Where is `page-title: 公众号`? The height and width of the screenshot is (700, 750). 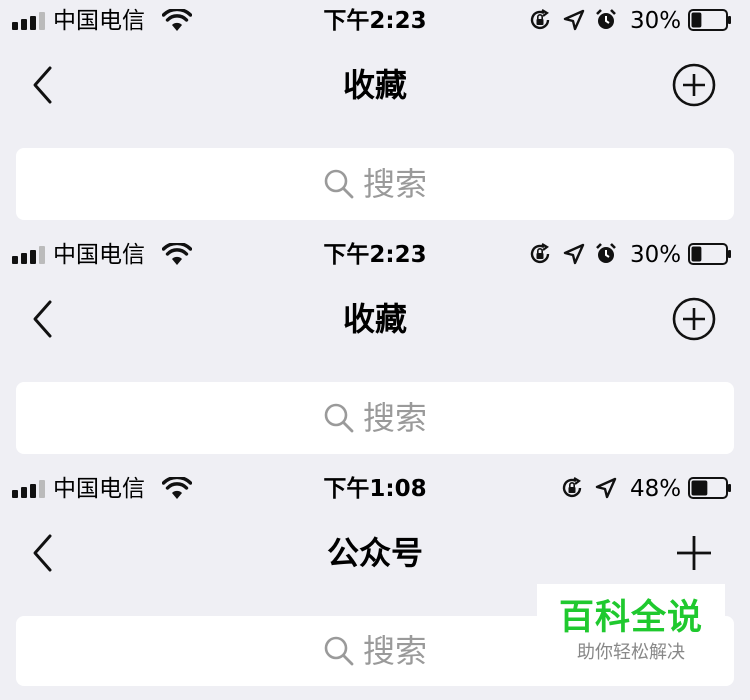 page-title: 公众号 is located at coordinates (374, 553).